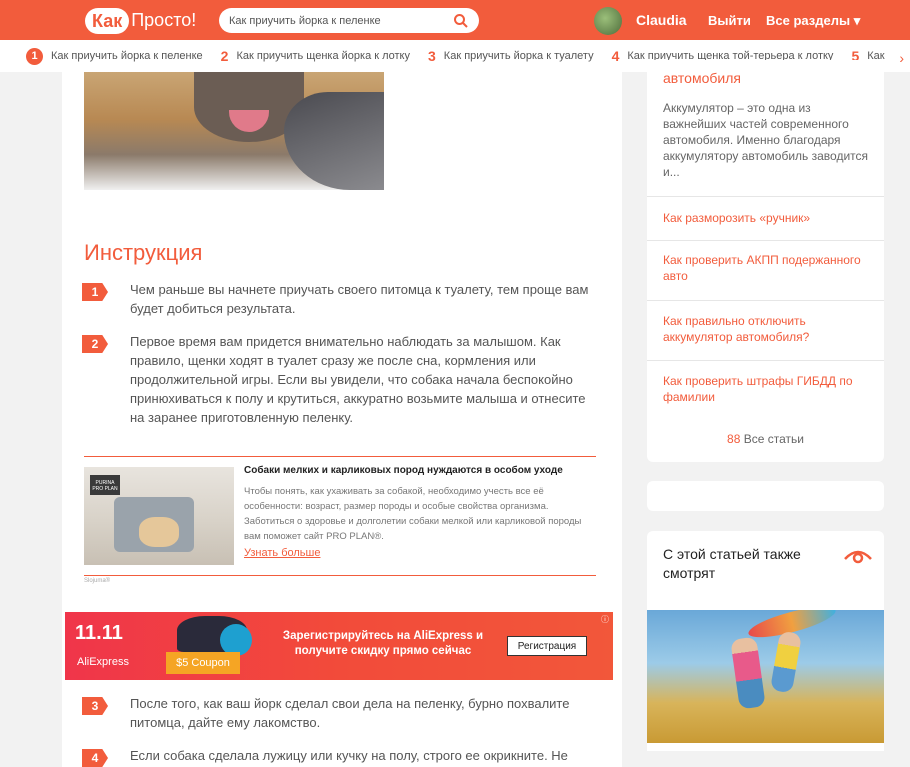 Image resolution: width=910 pixels, height=767 pixels. Describe the element at coordinates (323, 56) in the screenshot. I see `strip-label: Как приучить щенка йорка к лотку` at that location.